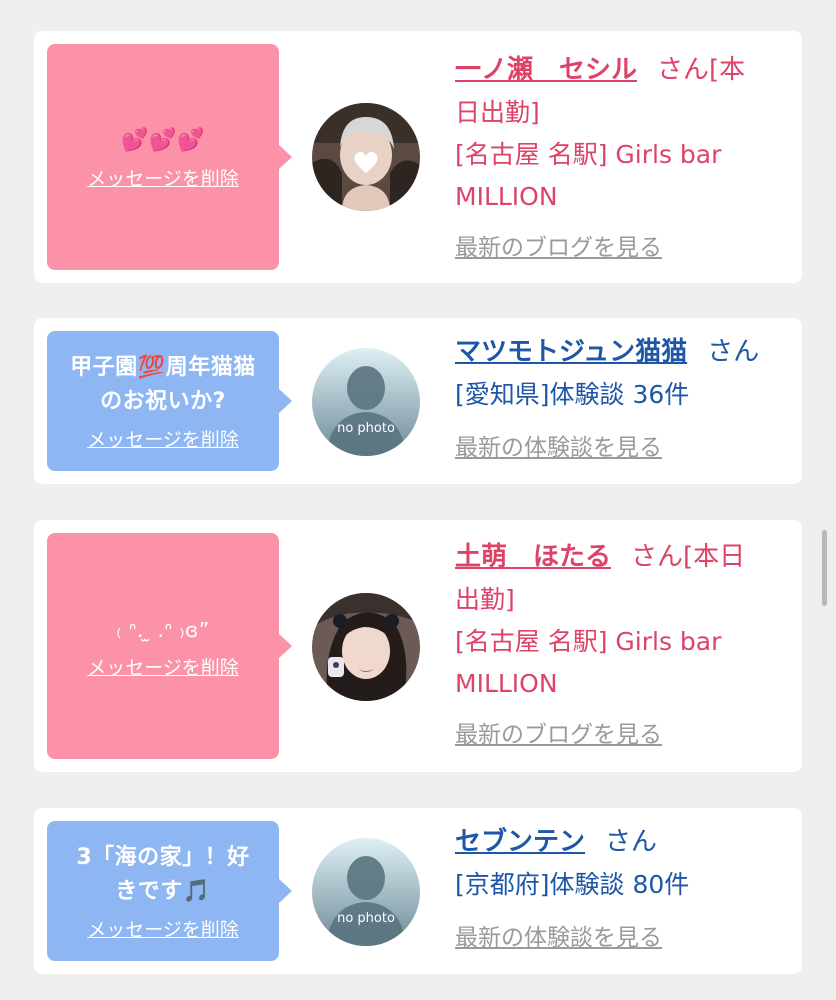  What do you see at coordinates (497, 112) in the screenshot?
I see `status-text: 日出勤]` at bounding box center [497, 112].